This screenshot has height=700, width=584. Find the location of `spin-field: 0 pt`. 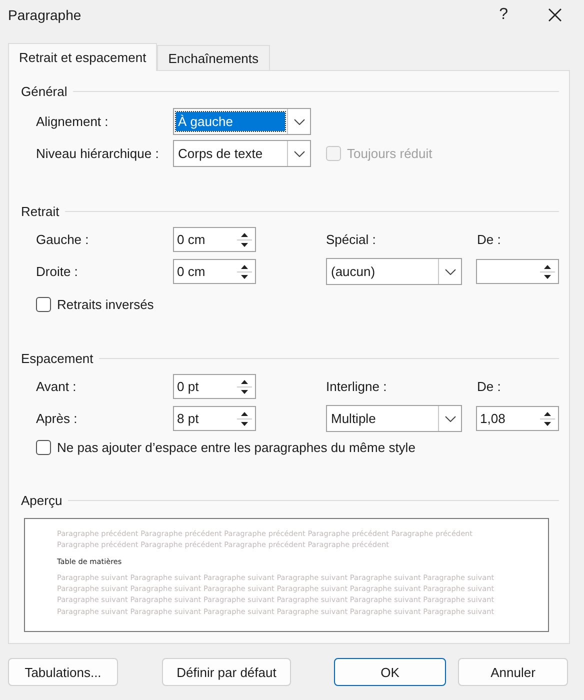

spin-field: 0 pt is located at coordinates (214, 386).